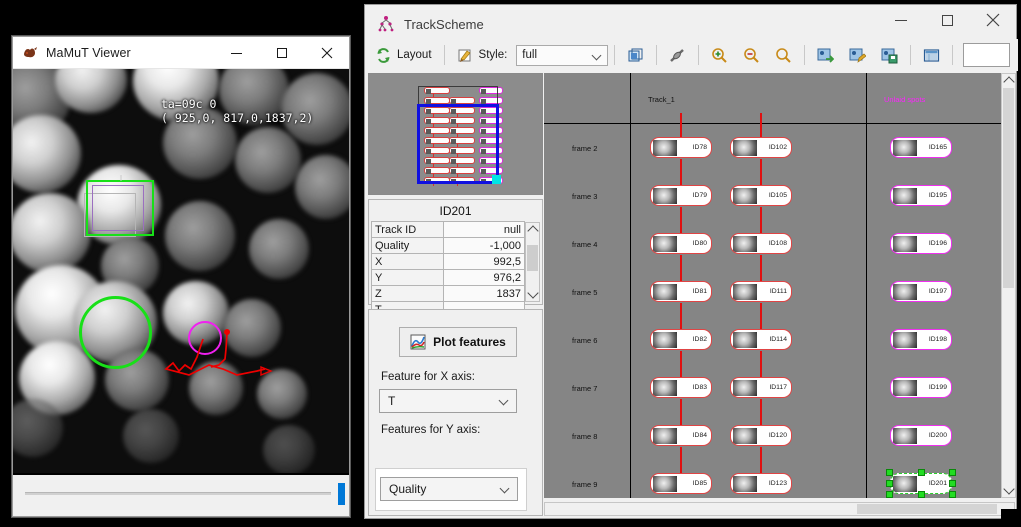 This screenshot has width=1021, height=527. What do you see at coordinates (986, 55) in the screenshot?
I see `search-input` at bounding box center [986, 55].